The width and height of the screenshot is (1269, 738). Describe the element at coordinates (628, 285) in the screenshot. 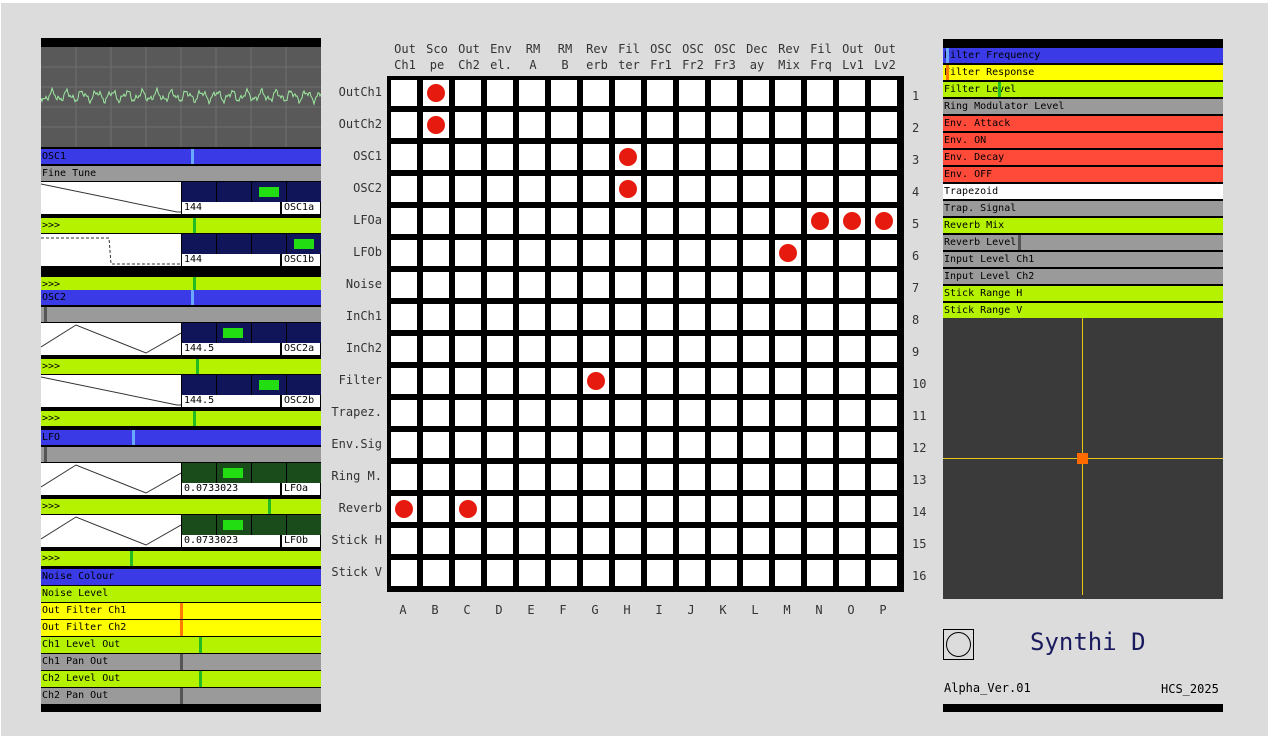

I see `patch-cell-h7` at that location.